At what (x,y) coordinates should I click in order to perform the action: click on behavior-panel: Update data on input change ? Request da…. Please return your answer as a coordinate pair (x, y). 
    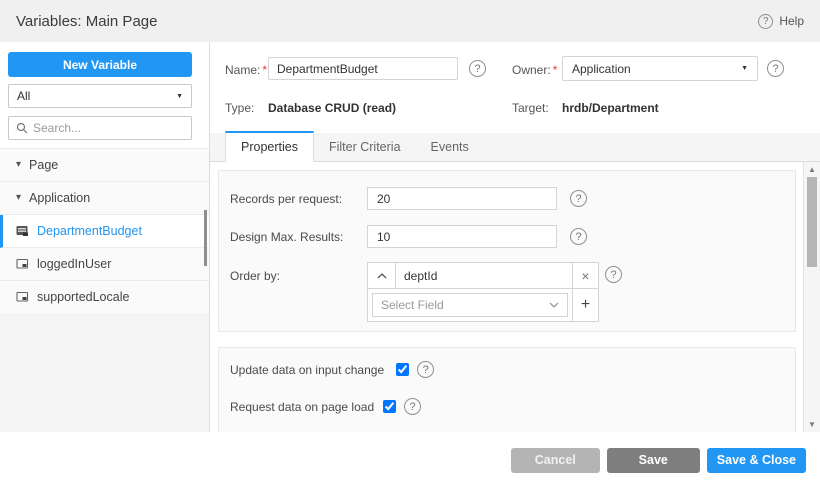
    Looking at the image, I should click on (507, 389).